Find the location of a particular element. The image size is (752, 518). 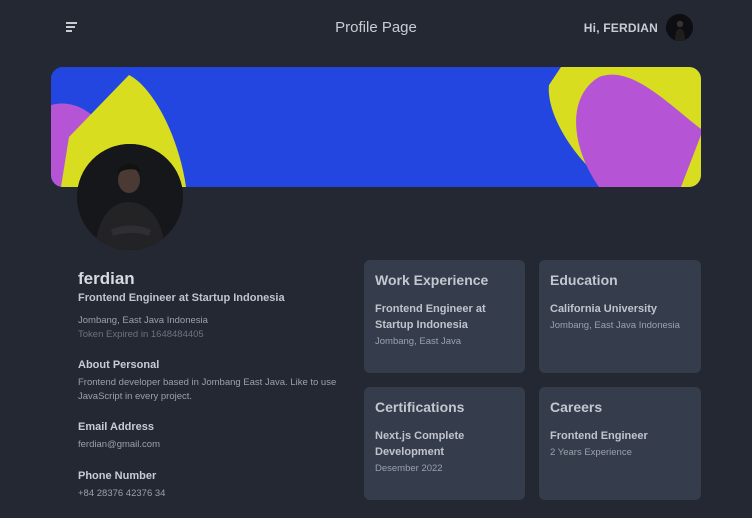

top-bar: Profile Page Hi, FERDIAN is located at coordinates (376, 28).